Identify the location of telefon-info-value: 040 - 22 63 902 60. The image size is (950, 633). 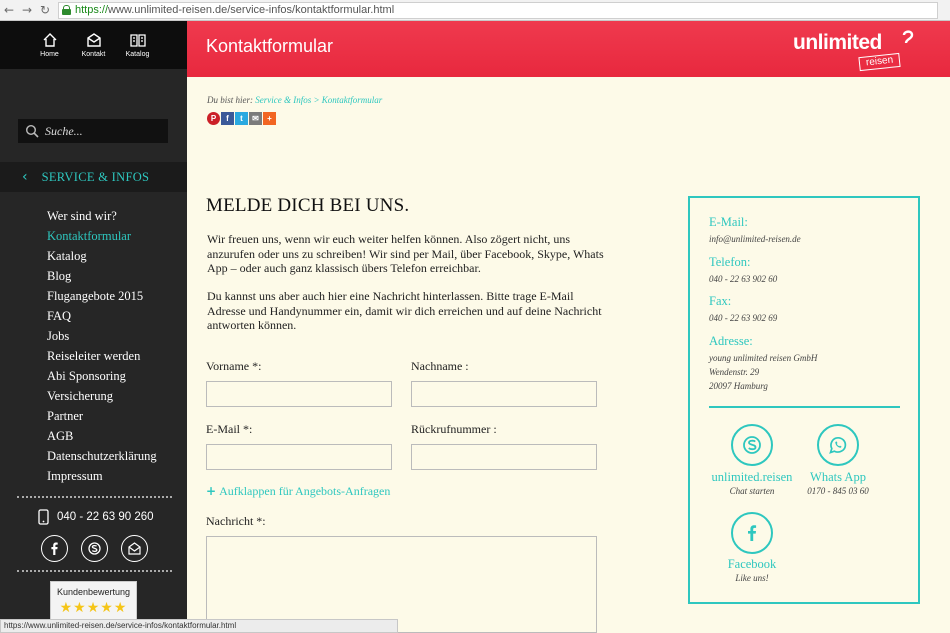
(743, 279).